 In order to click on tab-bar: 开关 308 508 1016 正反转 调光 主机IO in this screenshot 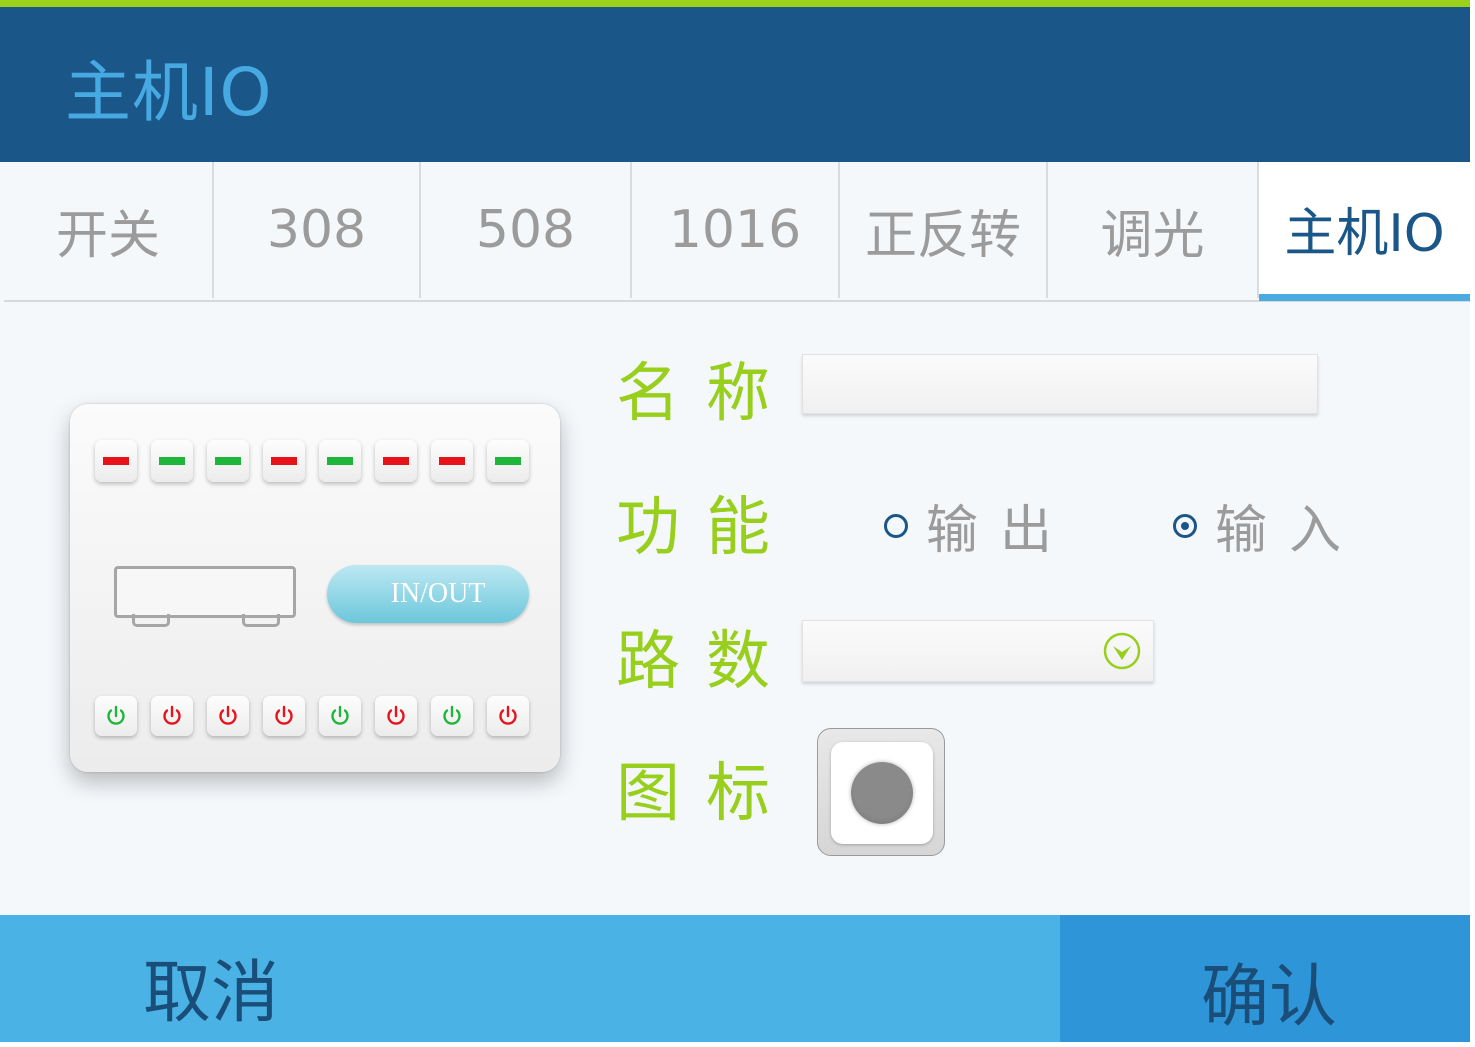, I will do `click(737, 232)`.